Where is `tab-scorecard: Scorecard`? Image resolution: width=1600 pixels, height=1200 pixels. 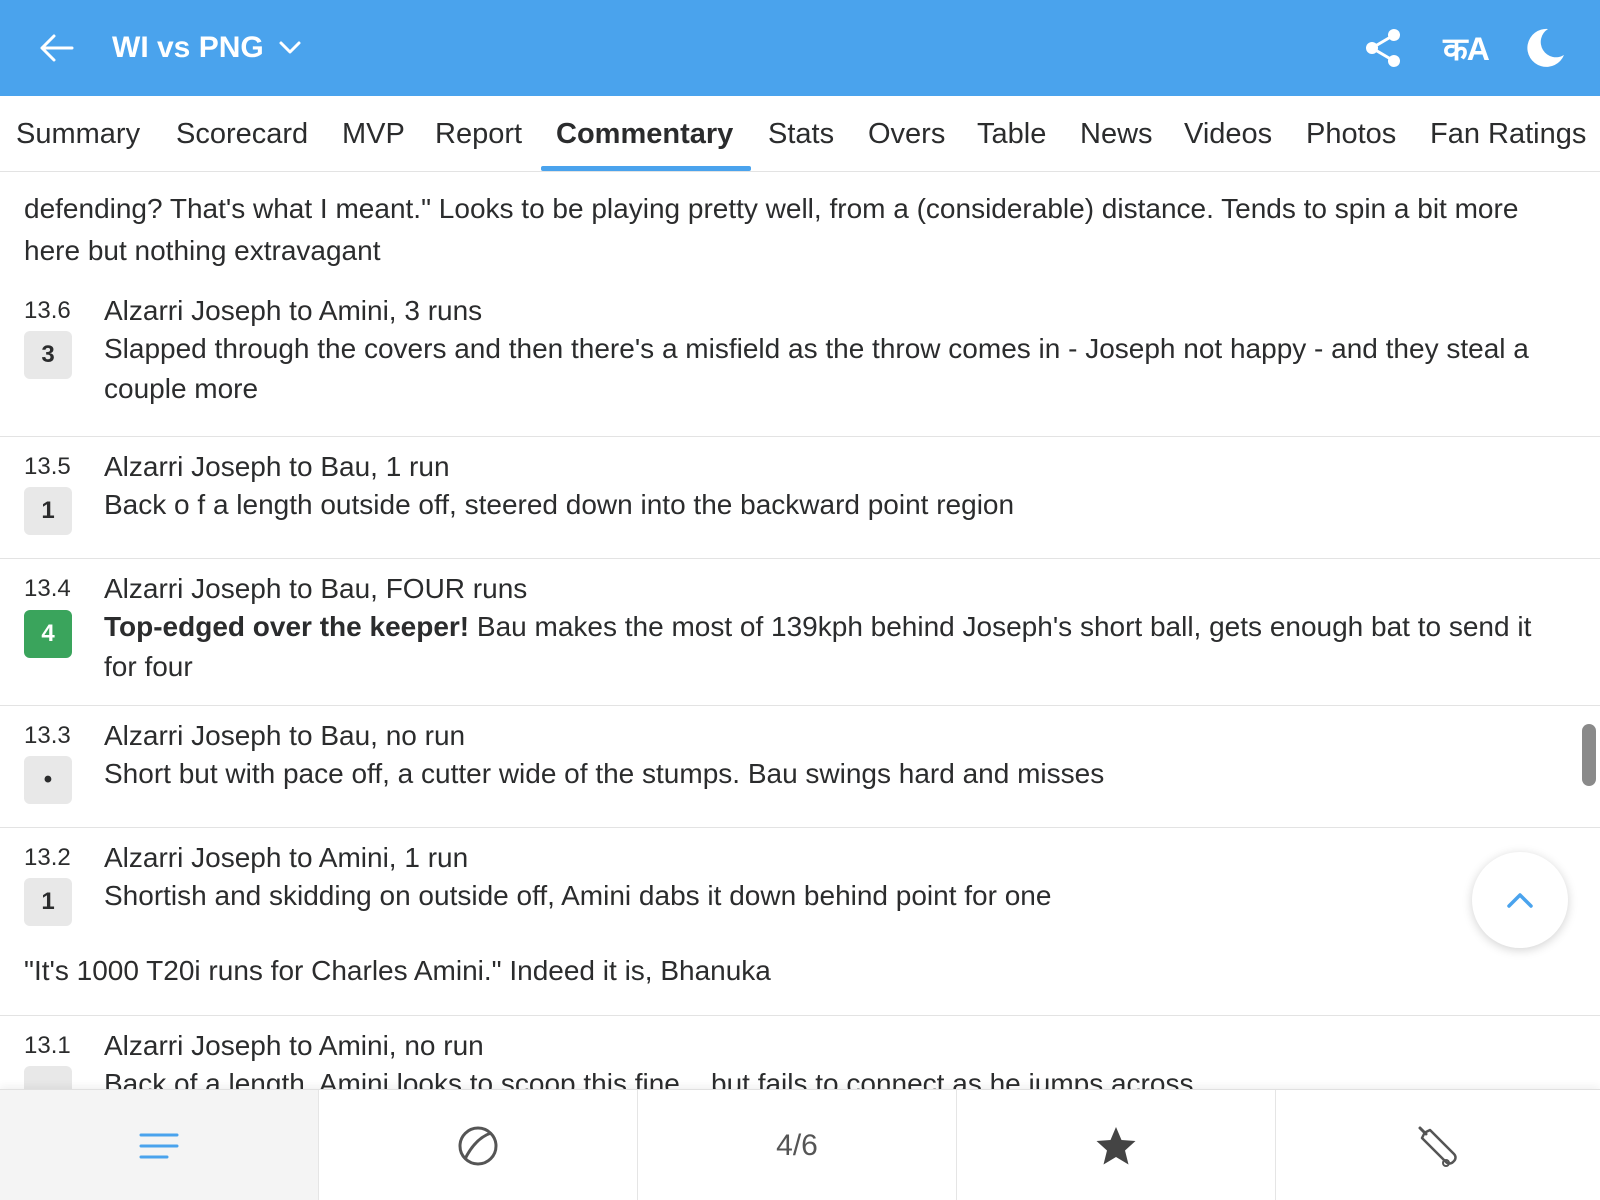
tab-scorecard: Scorecard is located at coordinates (242, 134).